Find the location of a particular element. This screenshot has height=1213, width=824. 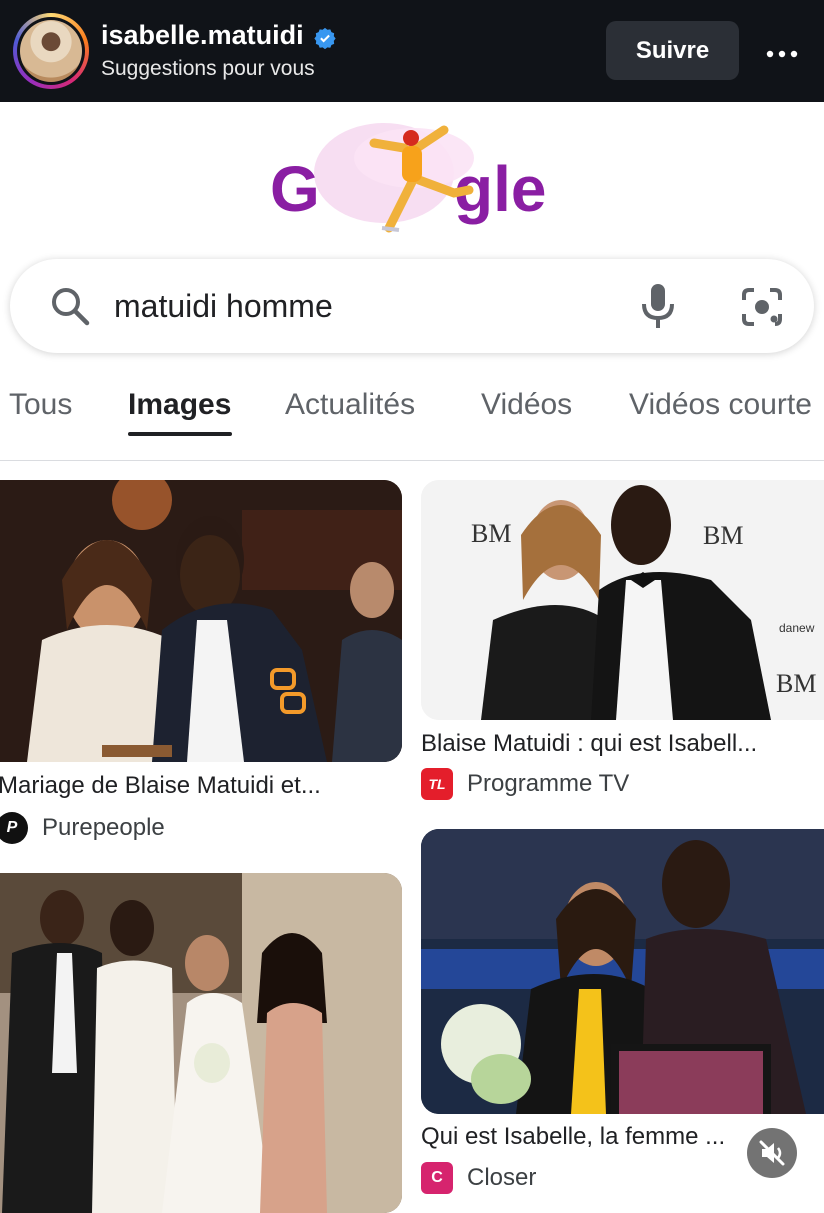

svg-text: danew is located at coordinates (797, 628).